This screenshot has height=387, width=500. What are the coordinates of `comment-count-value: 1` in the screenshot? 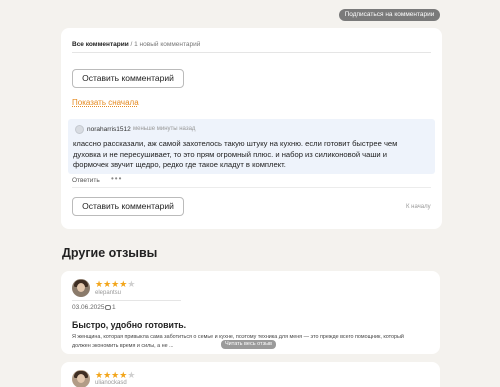 It's located at (114, 307).